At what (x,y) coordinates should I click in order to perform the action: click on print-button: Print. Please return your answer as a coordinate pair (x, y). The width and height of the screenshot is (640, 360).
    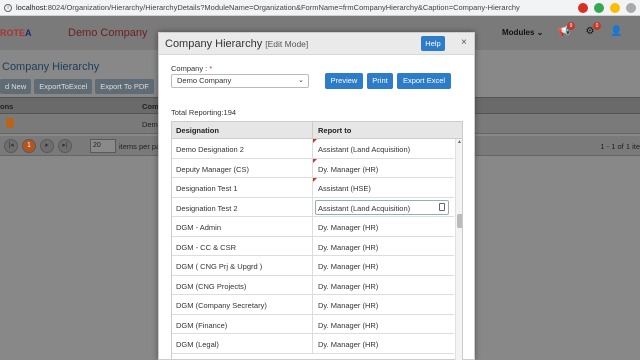
    Looking at the image, I should click on (380, 81).